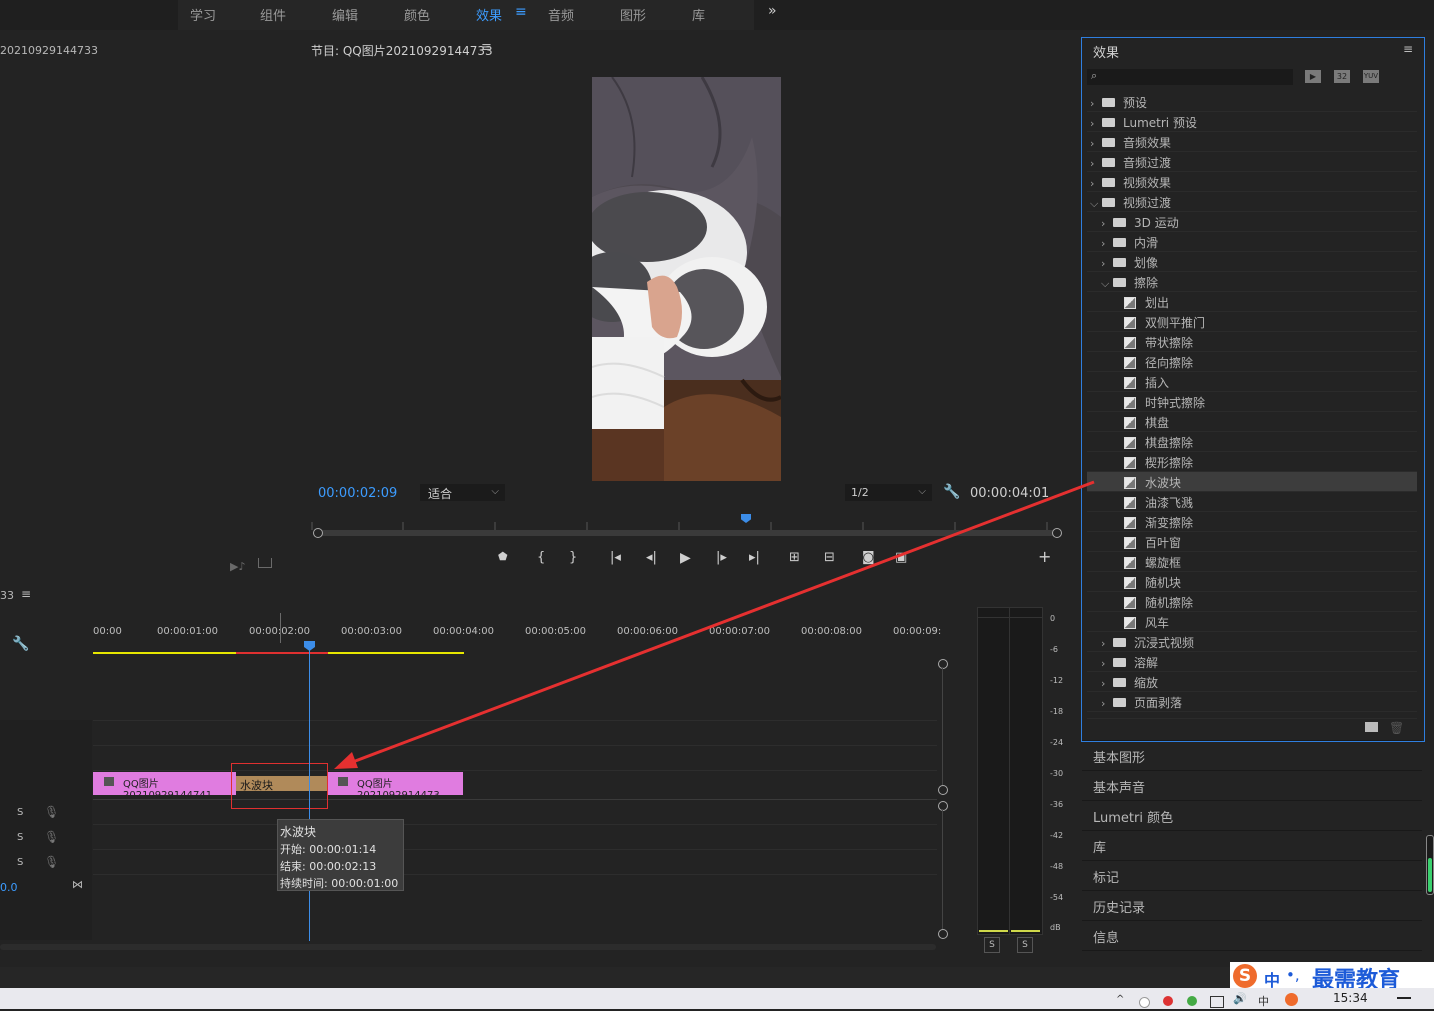  I want to click on sogou-tray-icon, so click(1291, 999).